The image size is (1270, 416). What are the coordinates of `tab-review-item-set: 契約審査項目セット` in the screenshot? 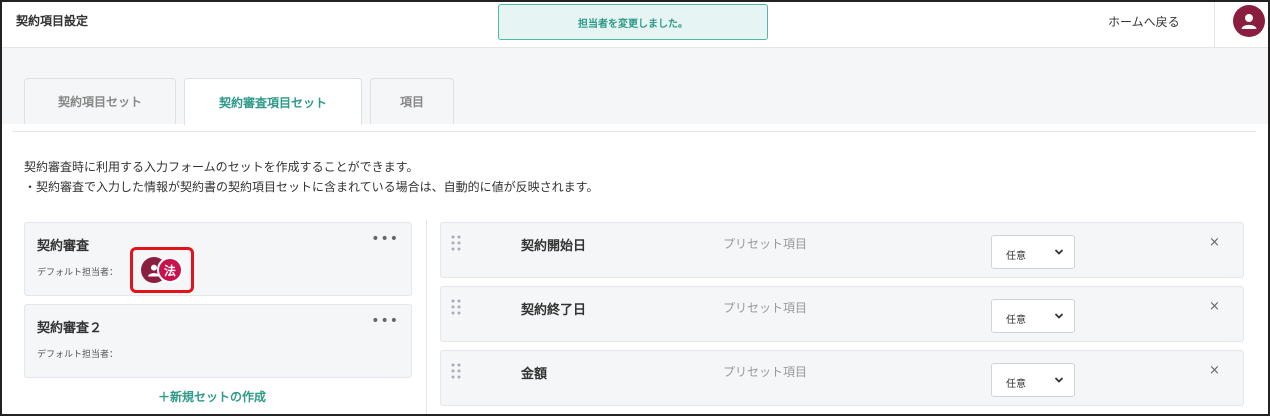 It's located at (273, 101).